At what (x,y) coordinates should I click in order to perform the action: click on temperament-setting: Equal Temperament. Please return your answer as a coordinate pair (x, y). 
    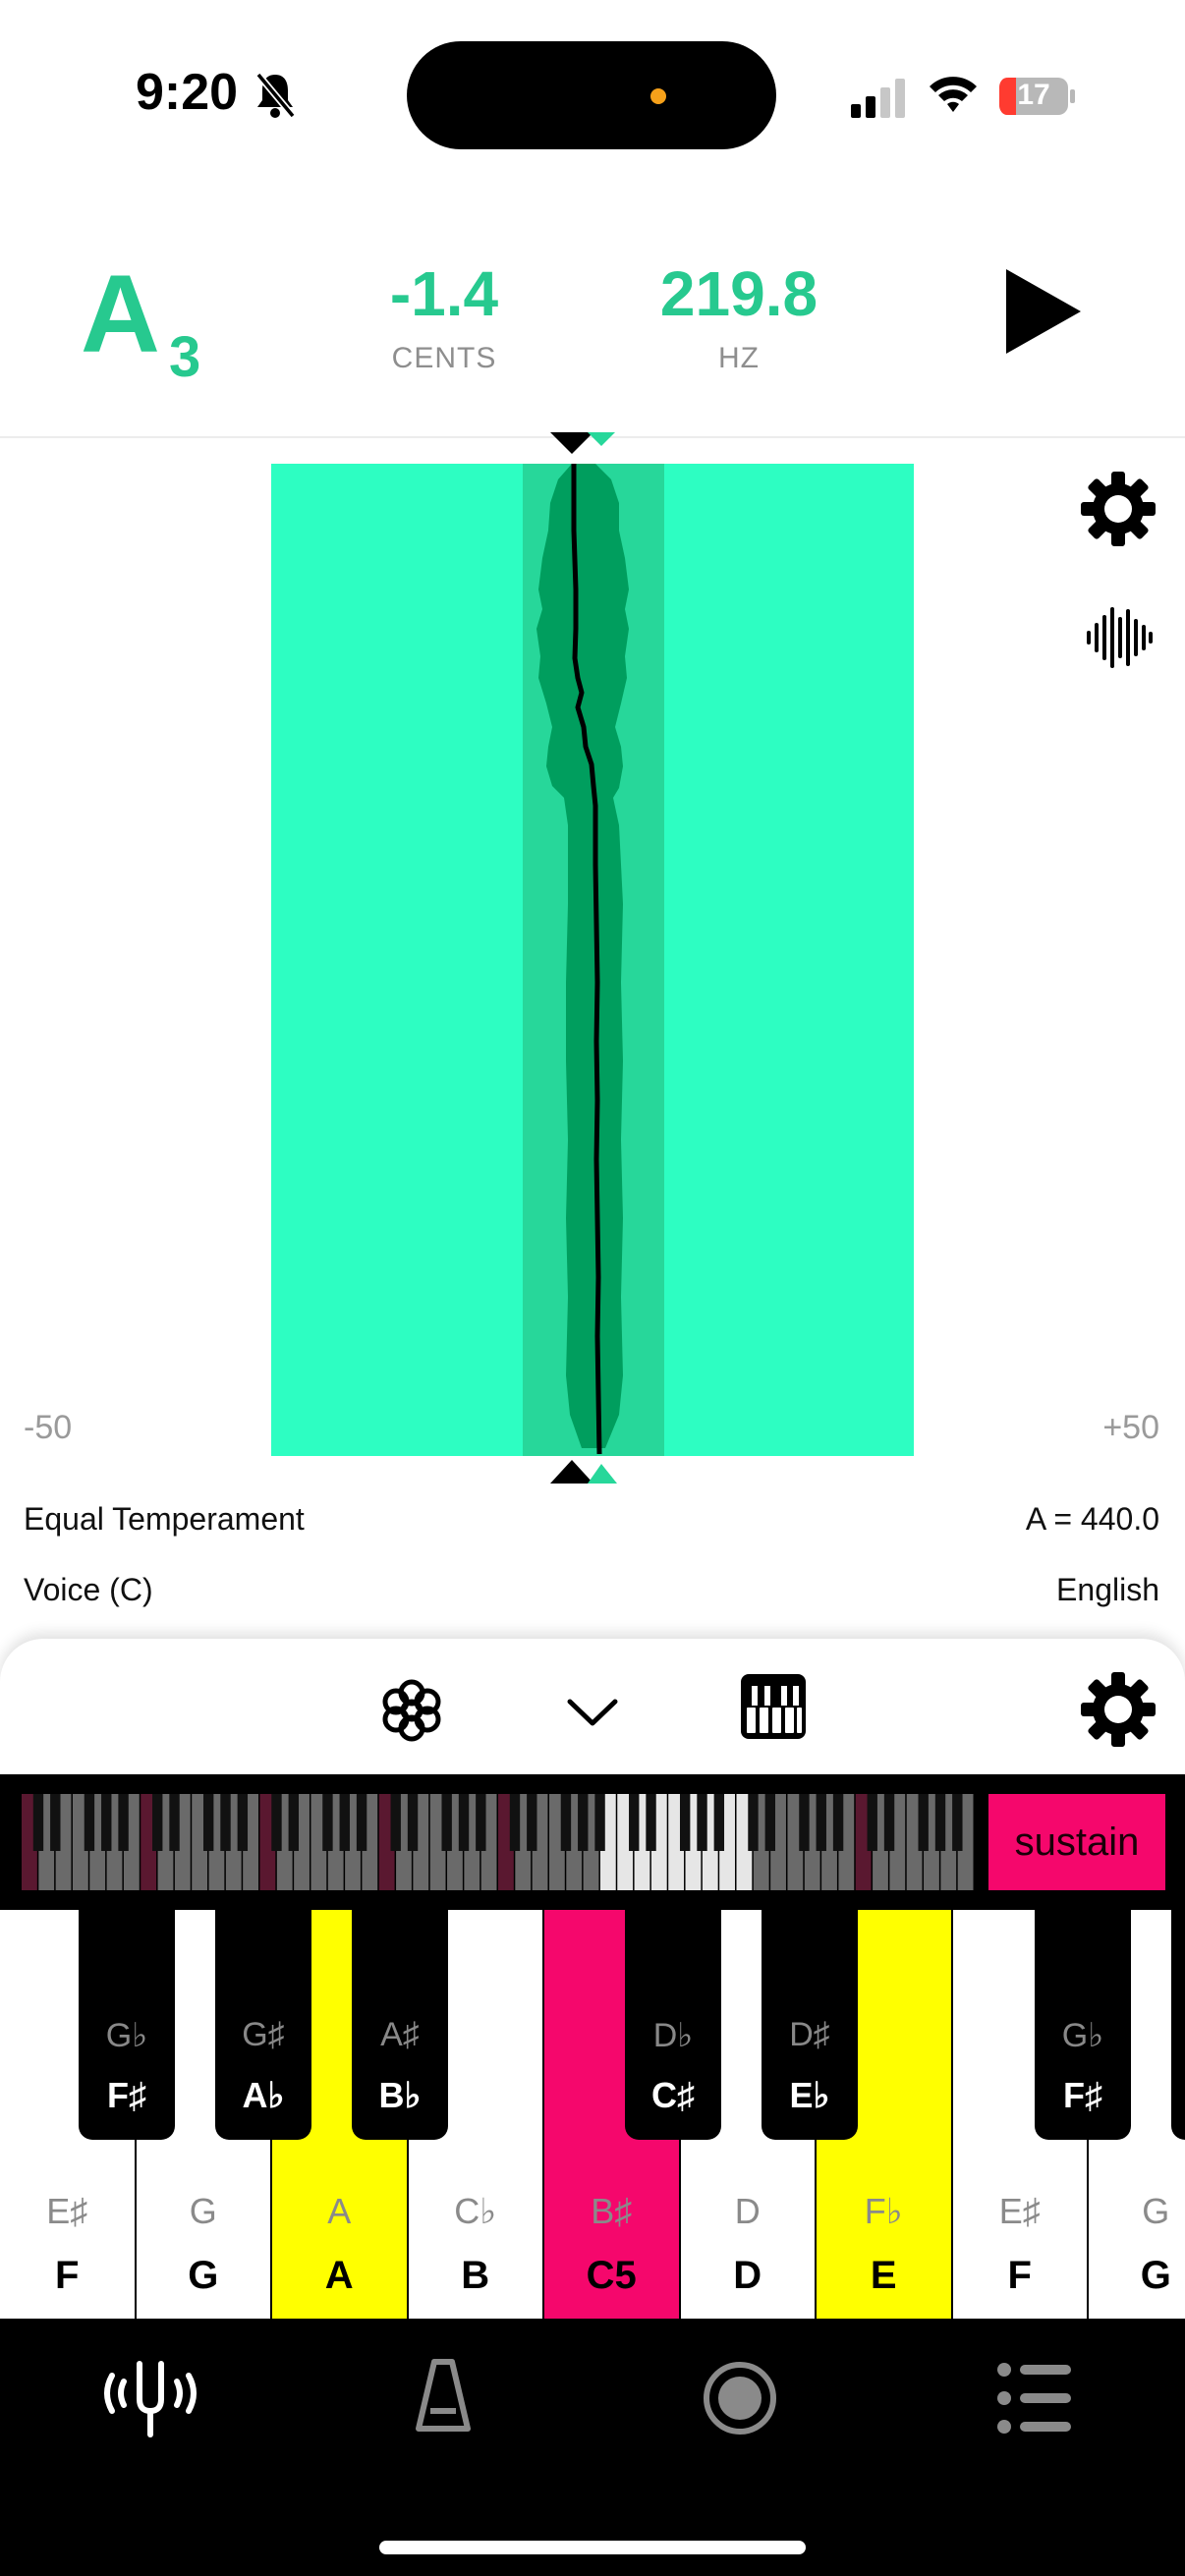
    Looking at the image, I should click on (165, 1519).